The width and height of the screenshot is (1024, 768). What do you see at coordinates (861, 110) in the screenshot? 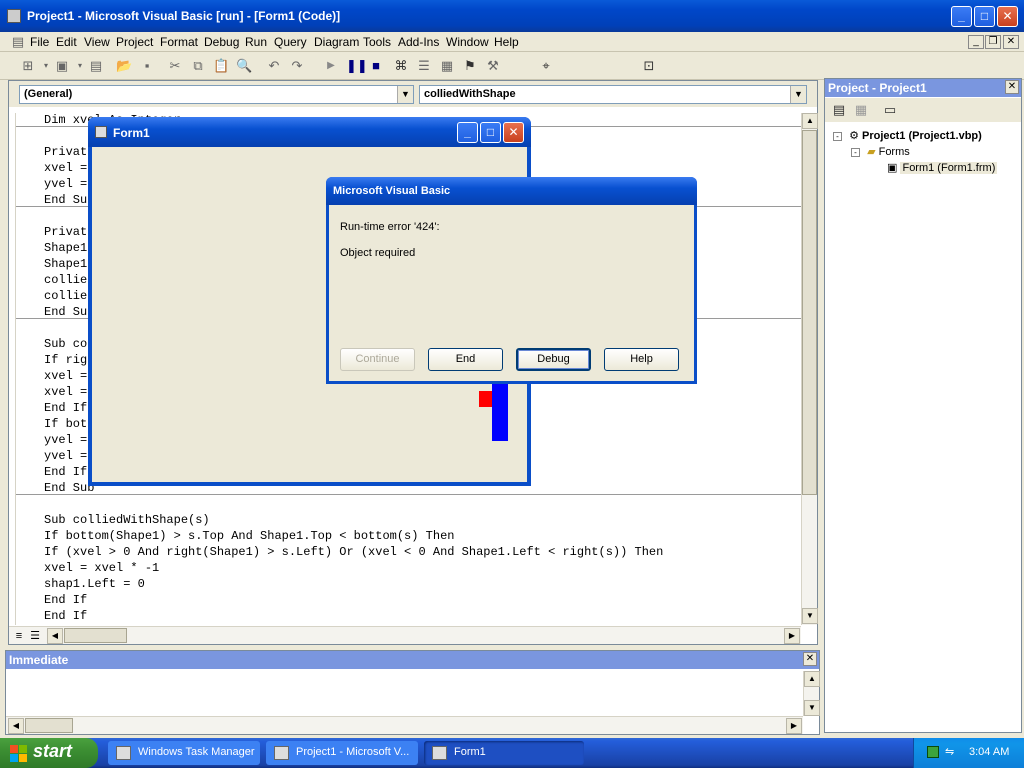
I see `view-object-icon: ▦` at bounding box center [861, 110].